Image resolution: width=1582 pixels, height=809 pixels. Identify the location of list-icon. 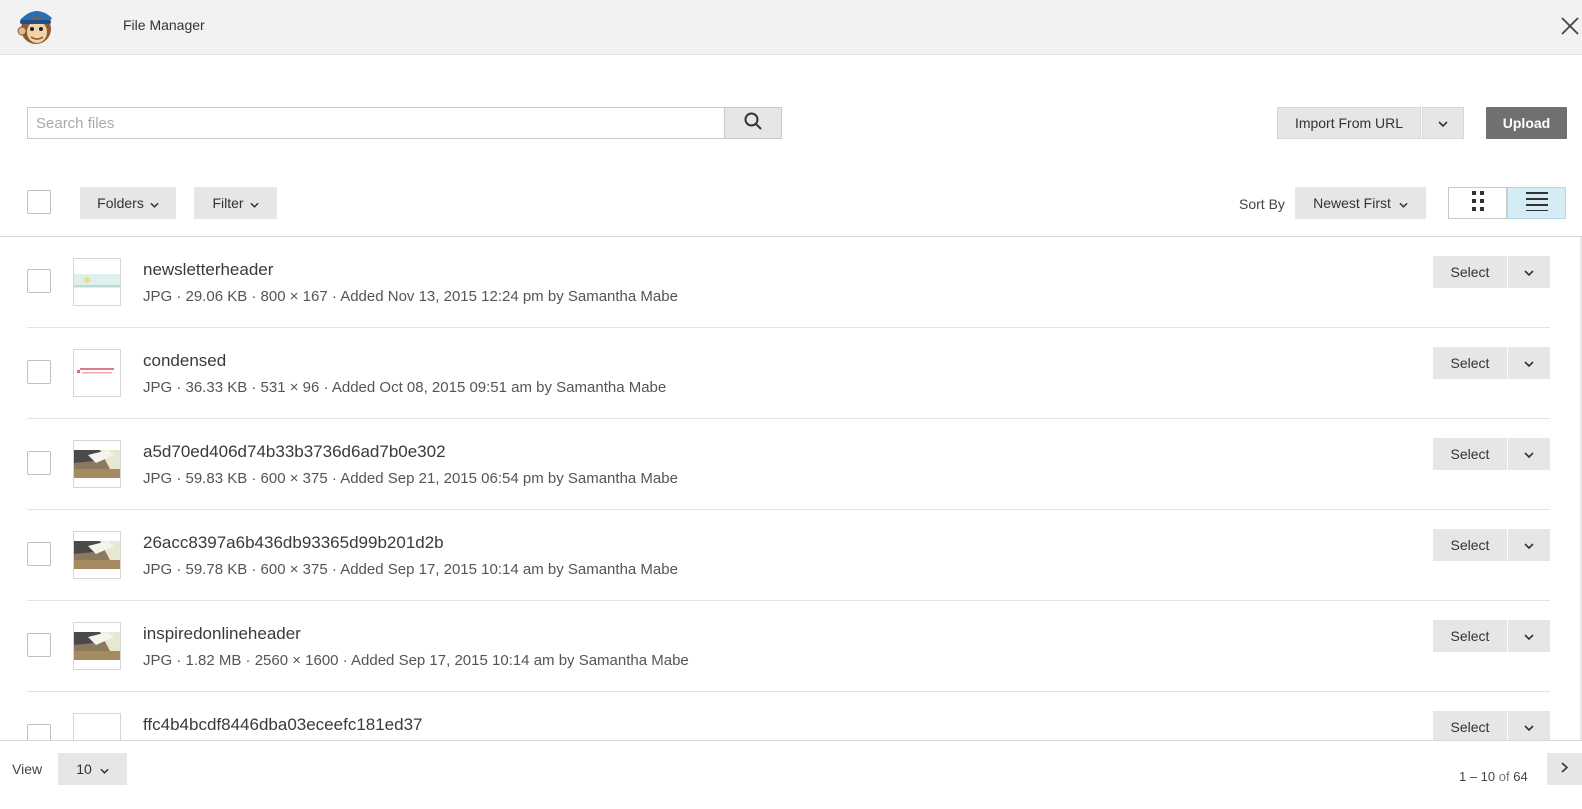
(1536, 203).